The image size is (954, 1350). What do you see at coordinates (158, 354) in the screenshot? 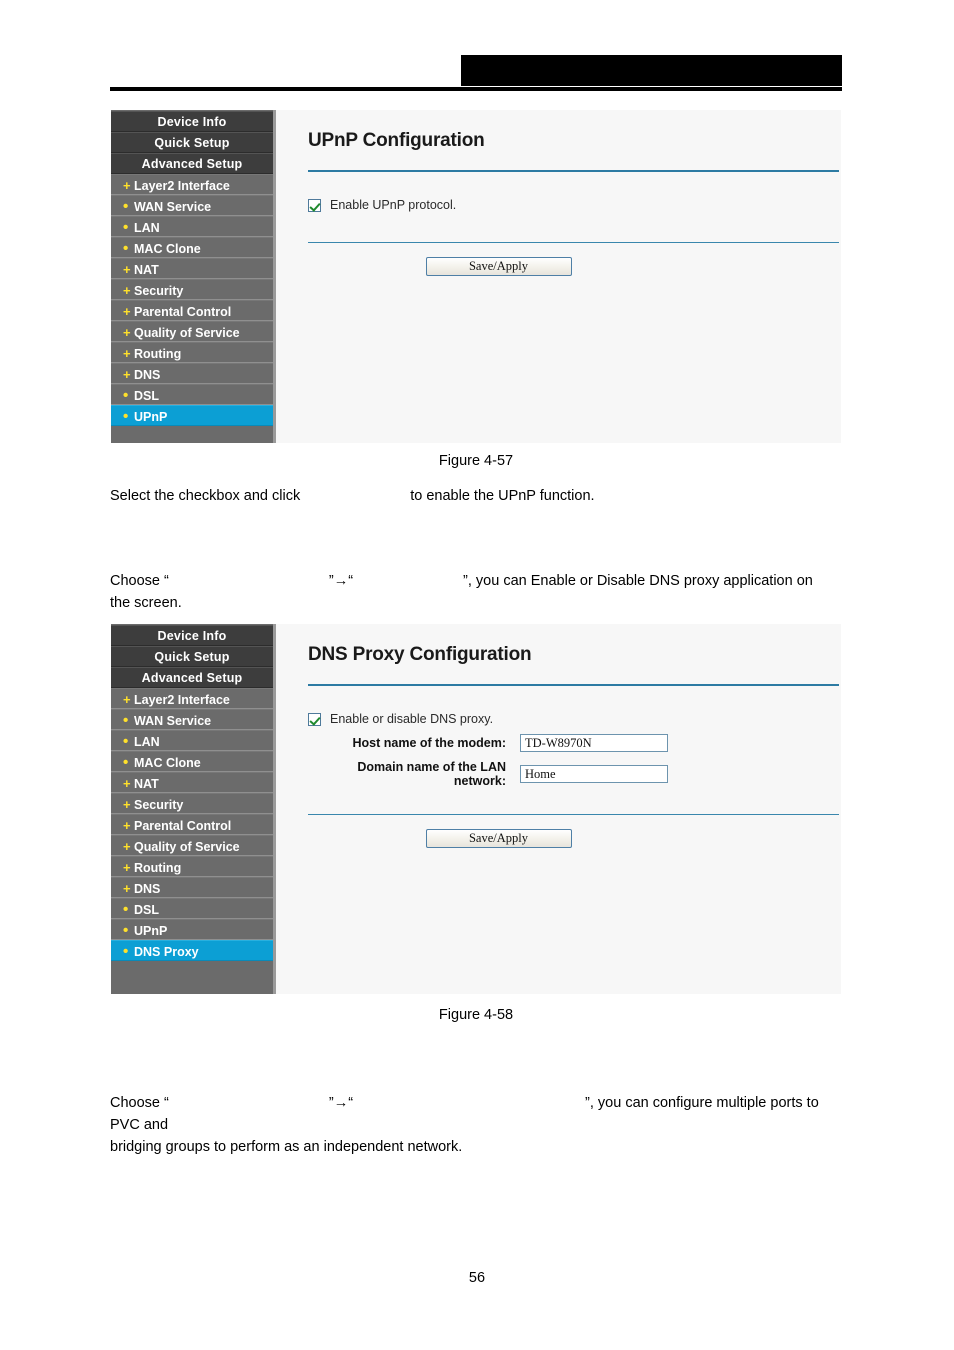
I see `sidebar-item-label: Routing` at bounding box center [158, 354].